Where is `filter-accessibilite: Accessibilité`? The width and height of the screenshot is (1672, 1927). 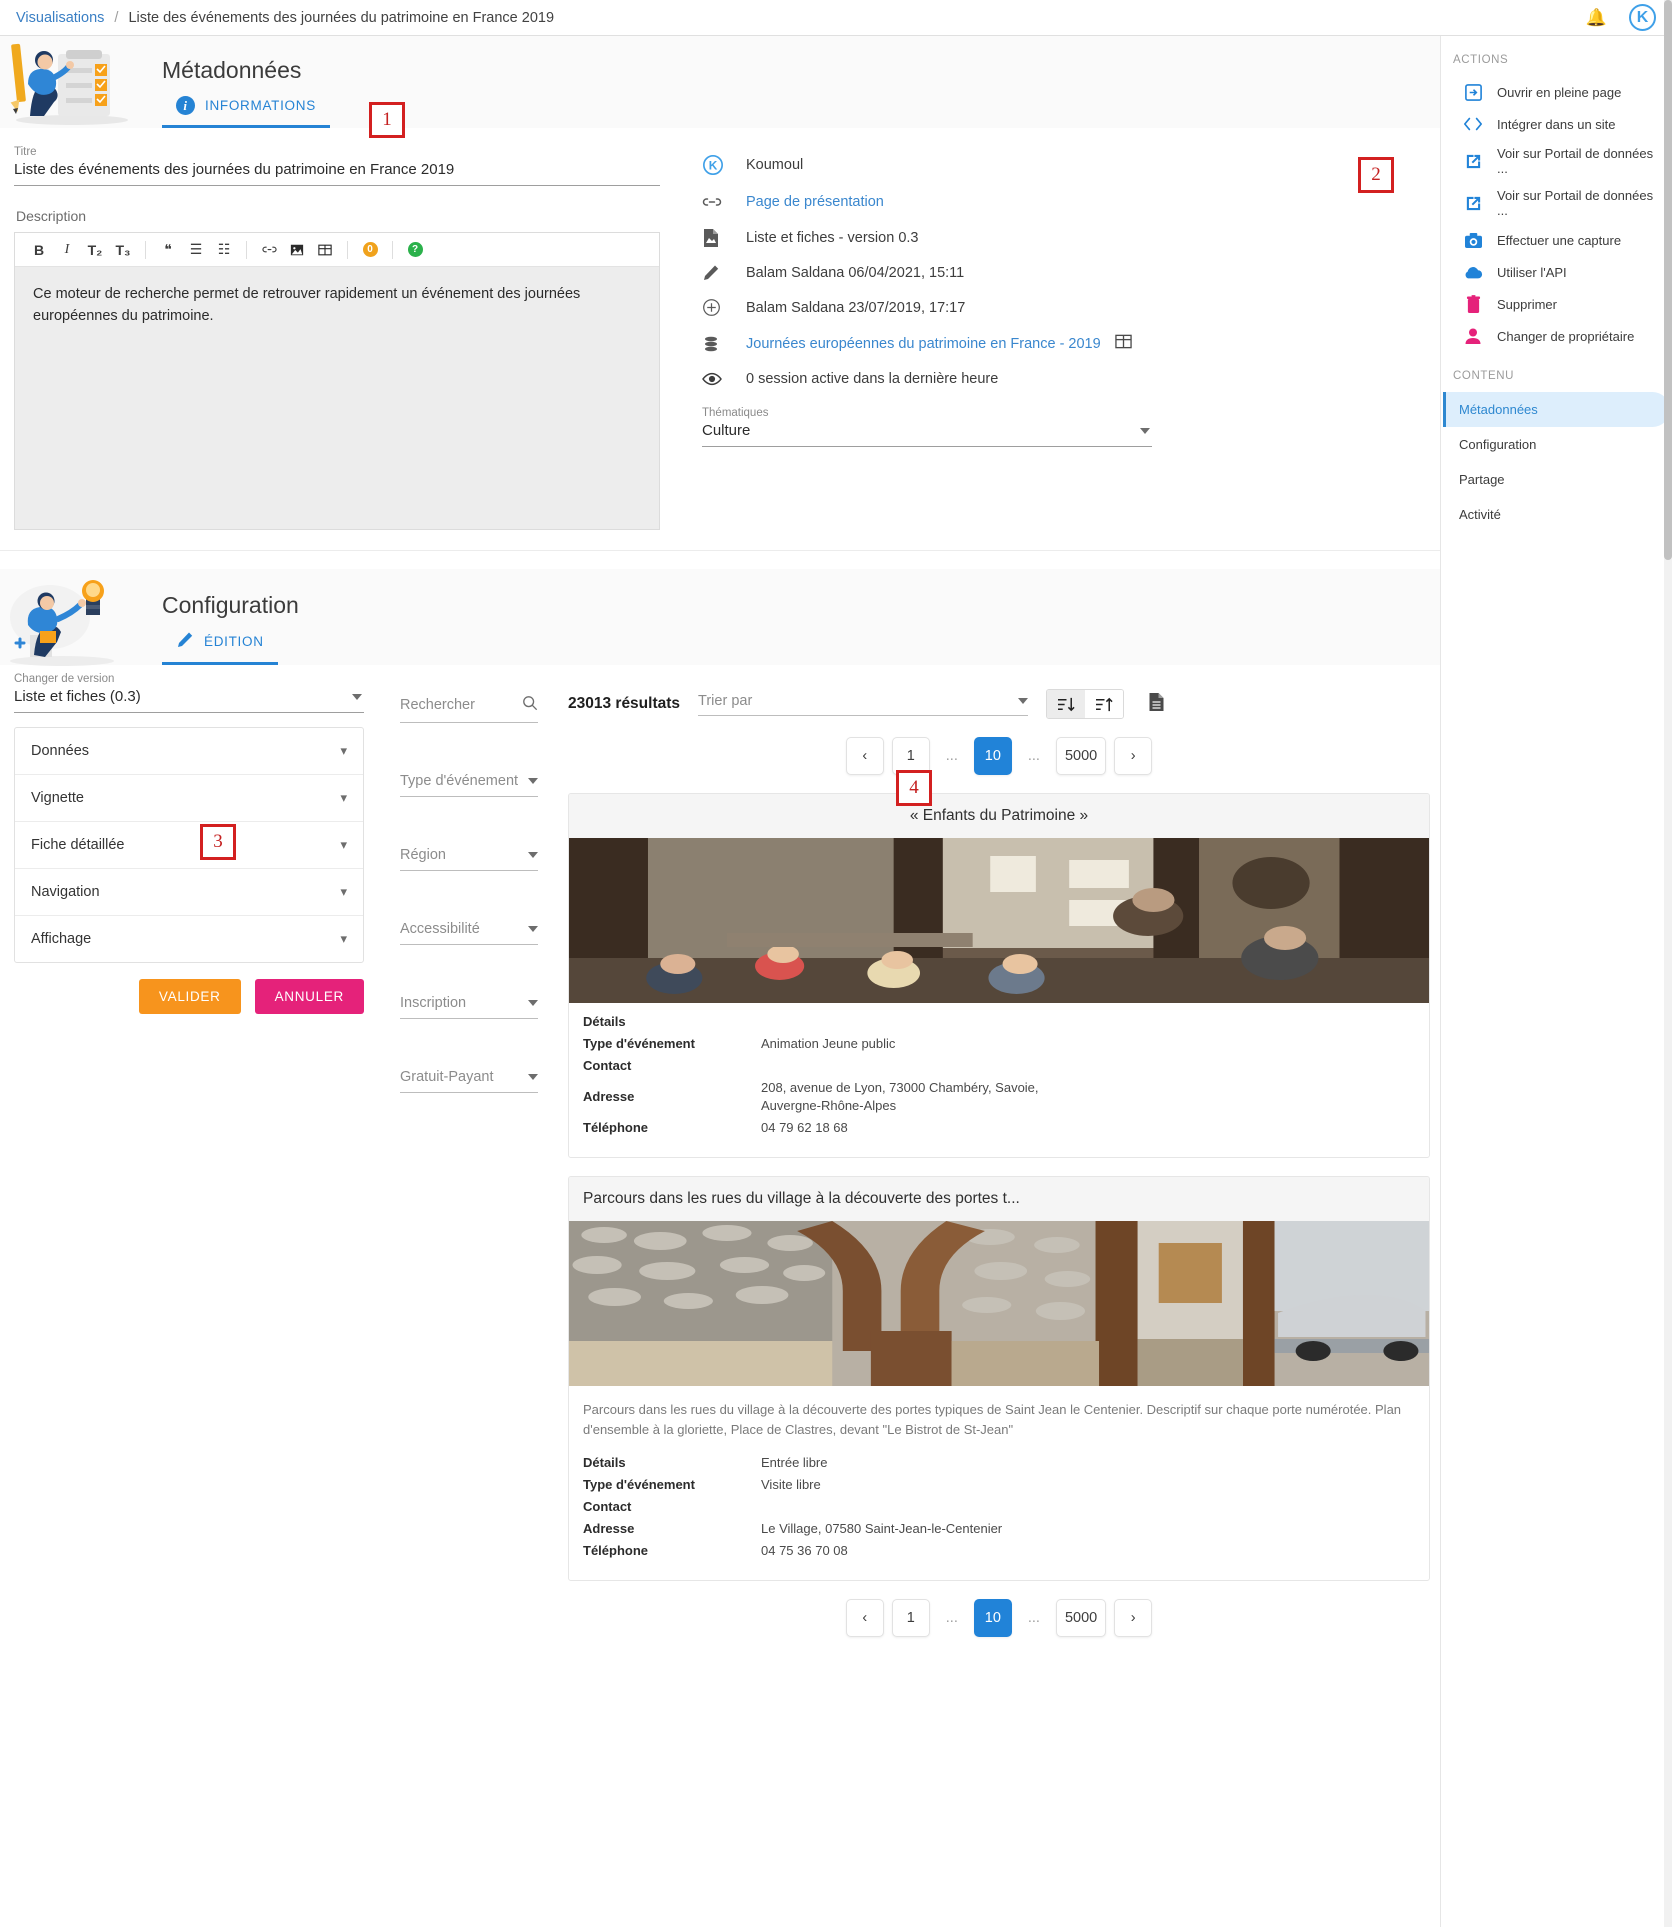 filter-accessibilite: Accessibilité is located at coordinates (469, 933).